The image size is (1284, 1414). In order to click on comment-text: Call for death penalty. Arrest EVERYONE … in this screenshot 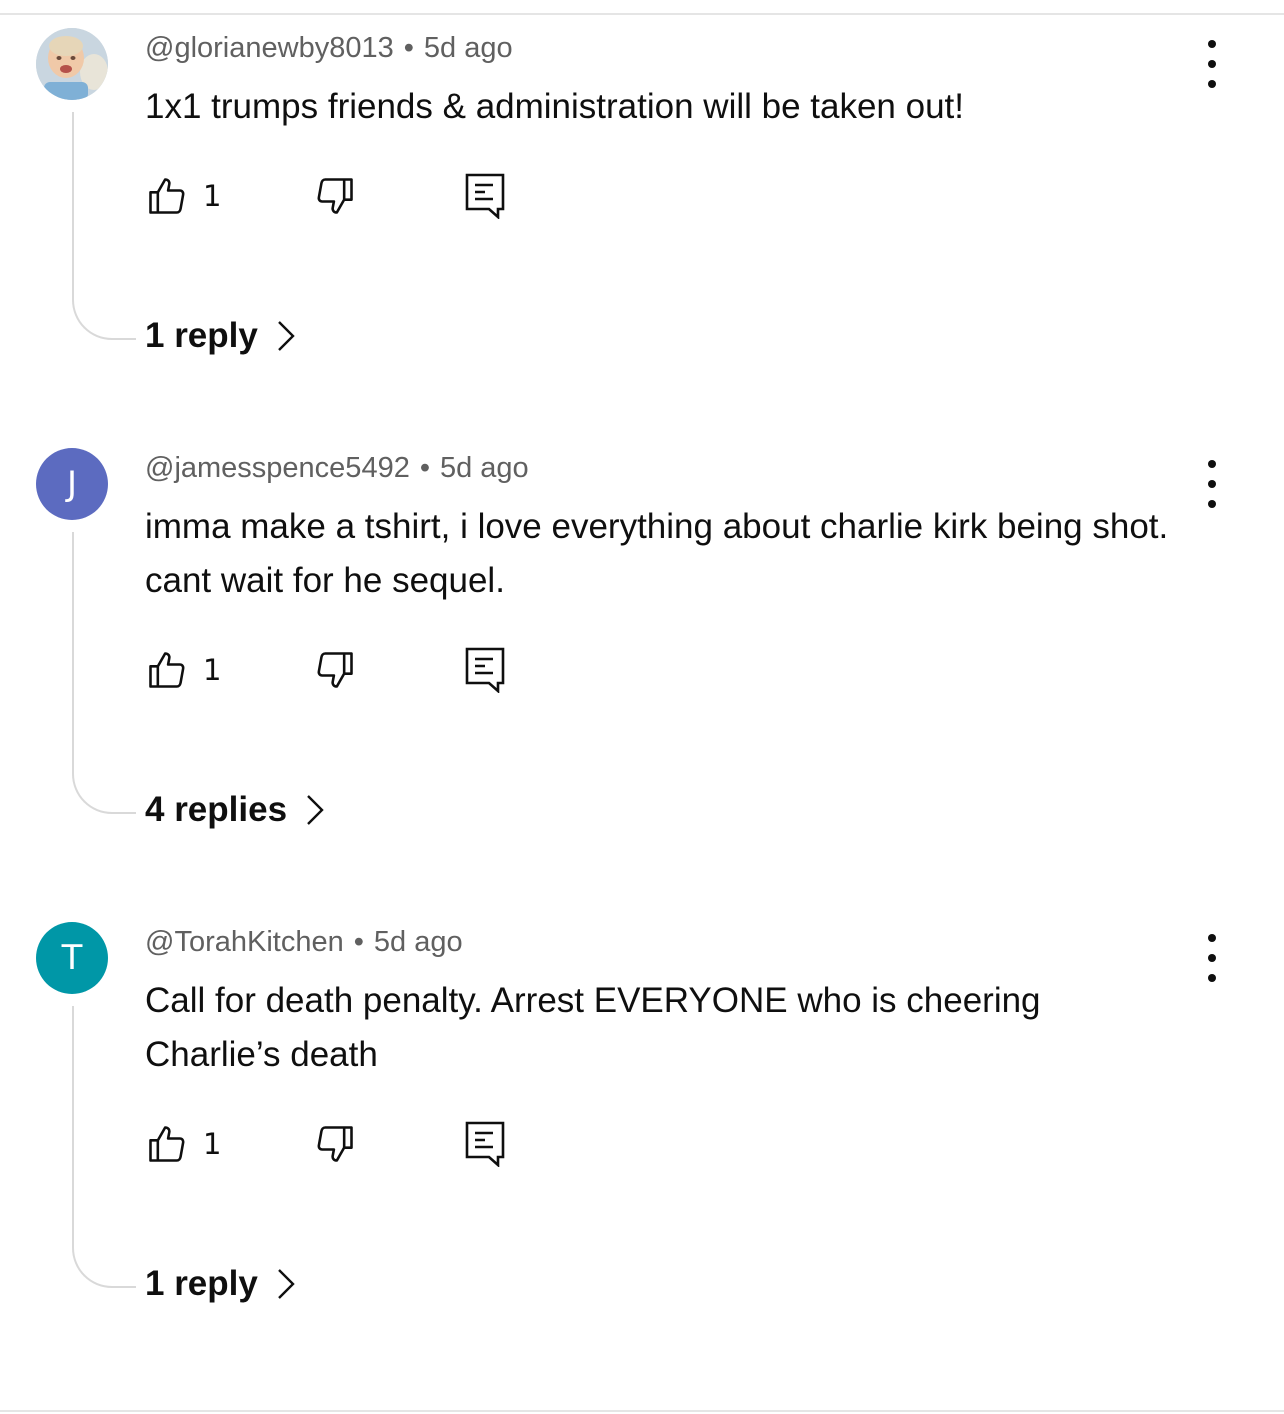, I will do `click(593, 1027)`.